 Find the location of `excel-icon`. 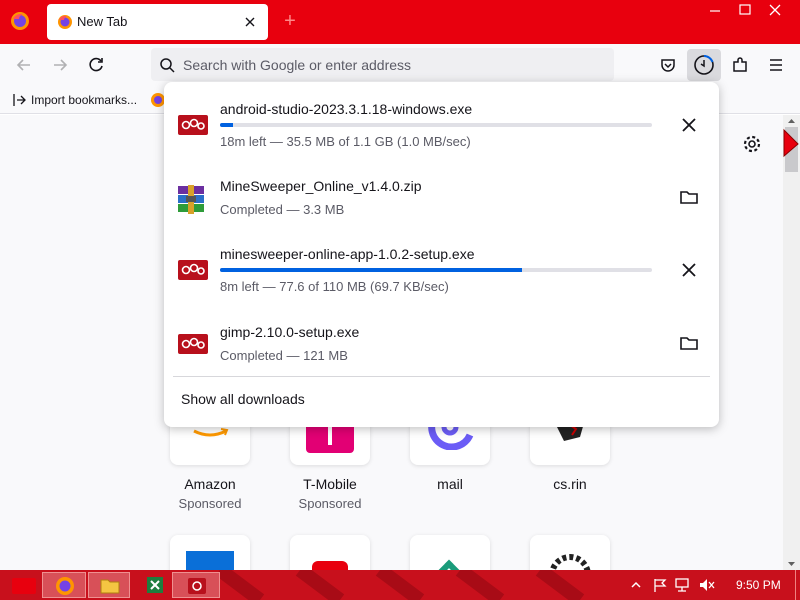

excel-icon is located at coordinates (155, 585).